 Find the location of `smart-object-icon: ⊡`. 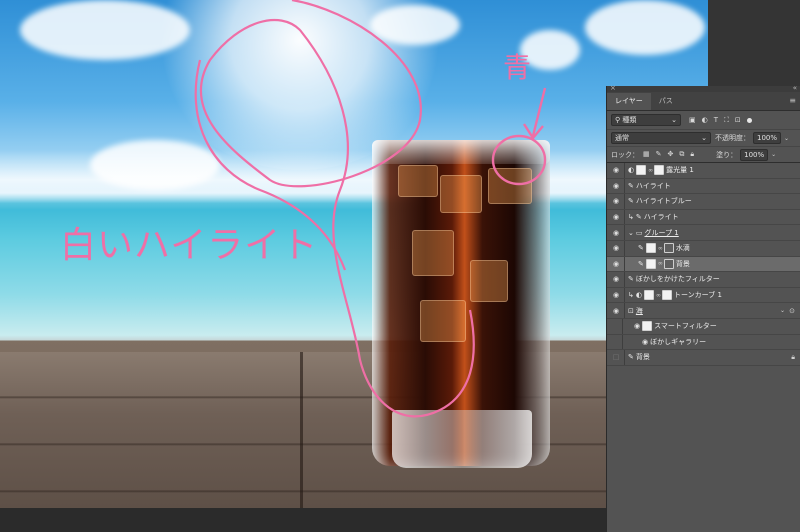

smart-object-icon: ⊡ is located at coordinates (631, 310).